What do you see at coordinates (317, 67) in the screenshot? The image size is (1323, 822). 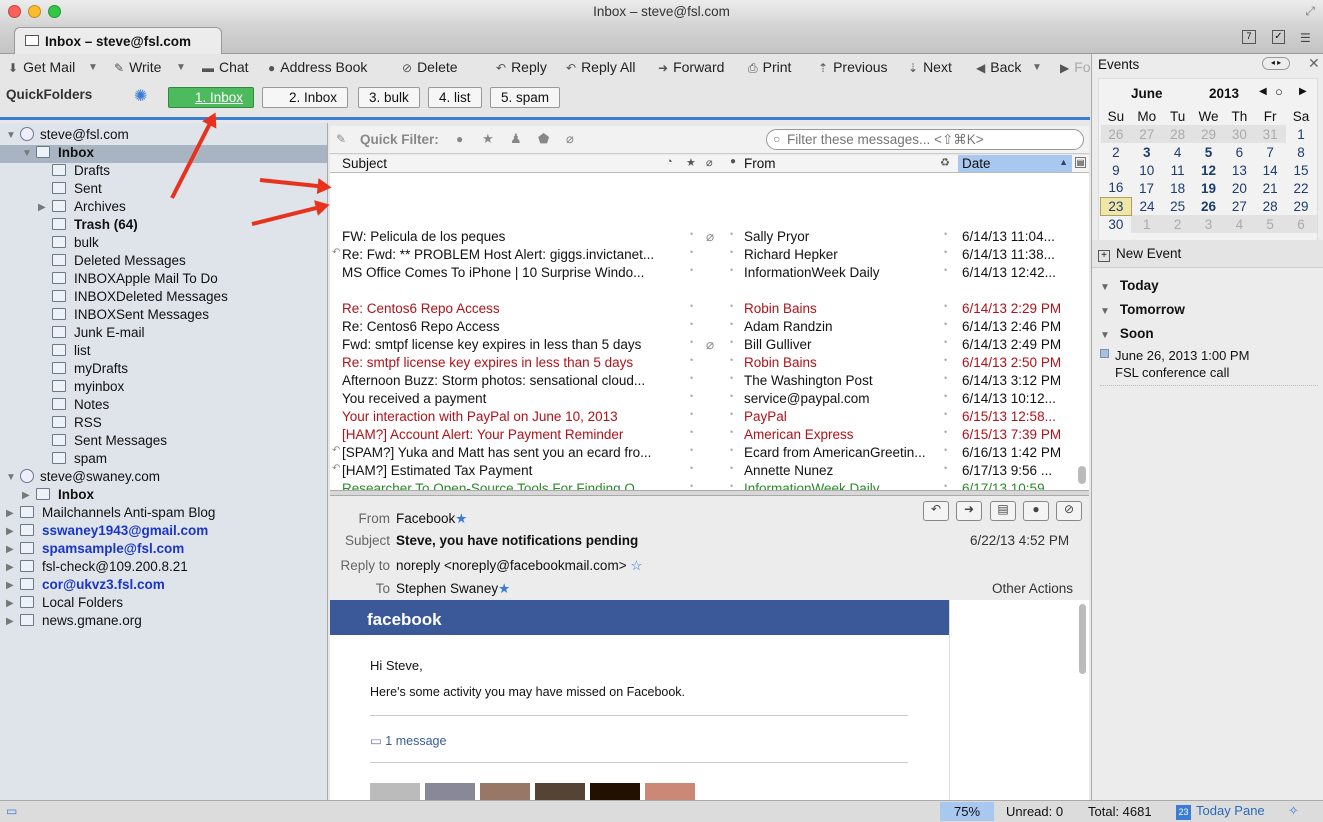 I see `address-book-button: ● Address Book` at bounding box center [317, 67].